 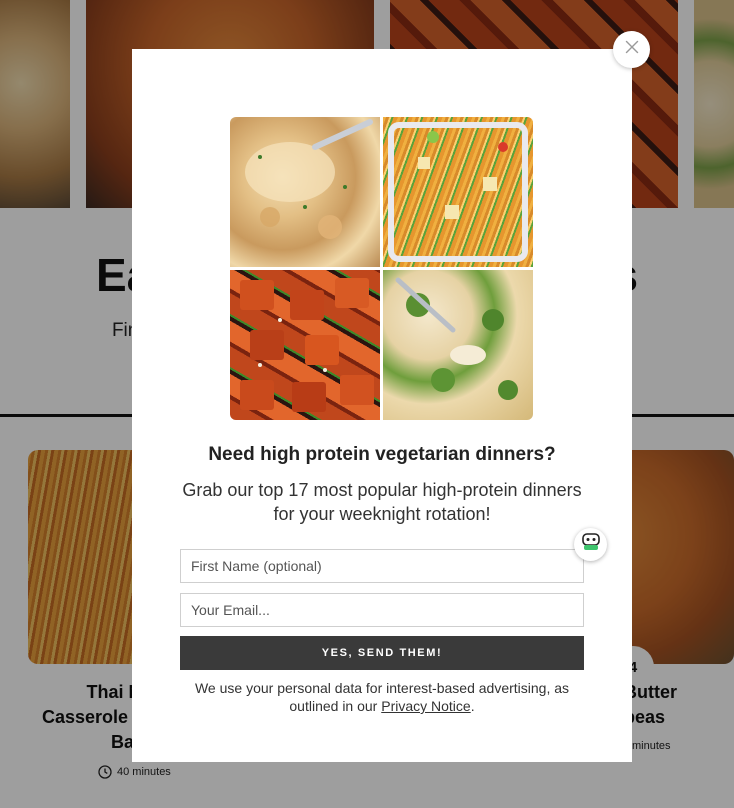 I want to click on privacy-text-end: ., so click(x=472, y=706).